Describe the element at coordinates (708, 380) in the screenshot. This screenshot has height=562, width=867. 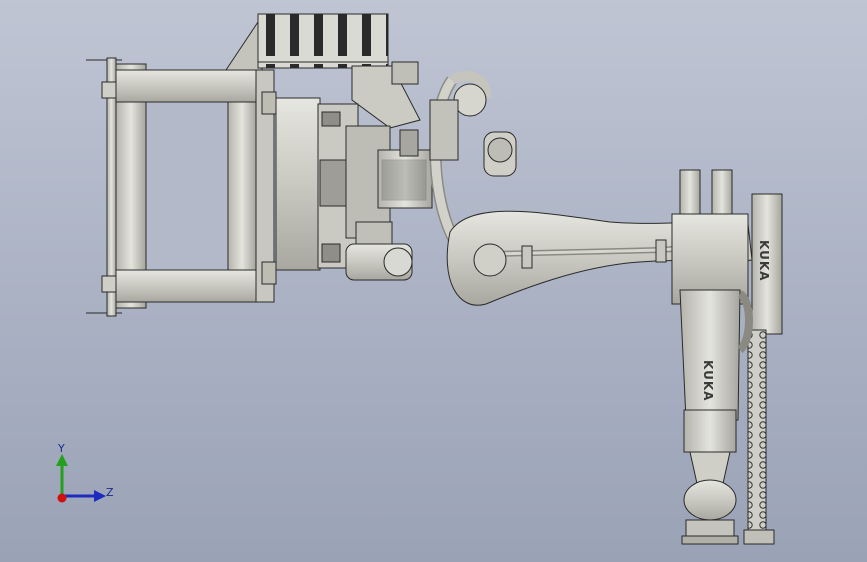
I see `lower-arm-brand-label: KUKA` at that location.